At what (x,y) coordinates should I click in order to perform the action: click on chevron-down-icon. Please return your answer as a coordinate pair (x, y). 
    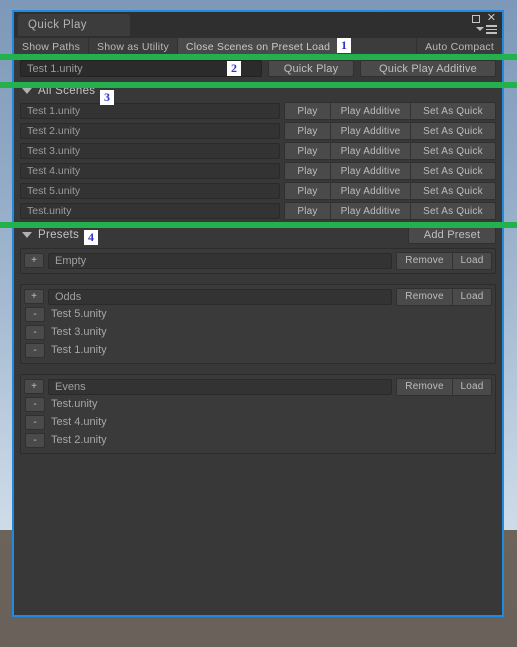
    Looking at the image, I should click on (480, 29).